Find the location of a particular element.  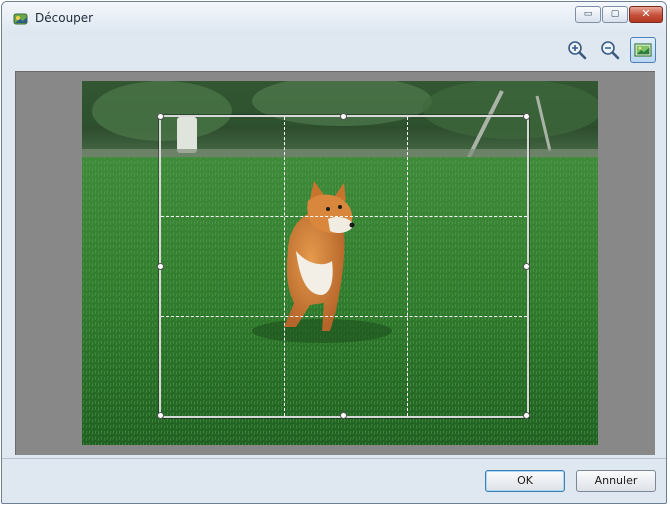

image-fit-icon is located at coordinates (643, 50).